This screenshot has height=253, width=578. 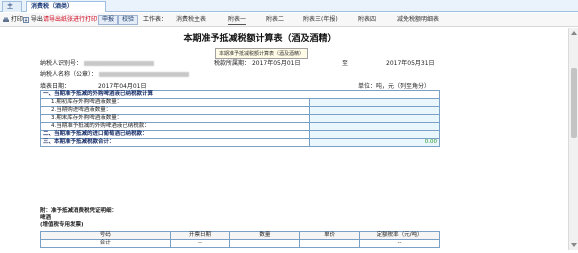 I want to click on period-label: 税款所属期：, so click(x=232, y=63).